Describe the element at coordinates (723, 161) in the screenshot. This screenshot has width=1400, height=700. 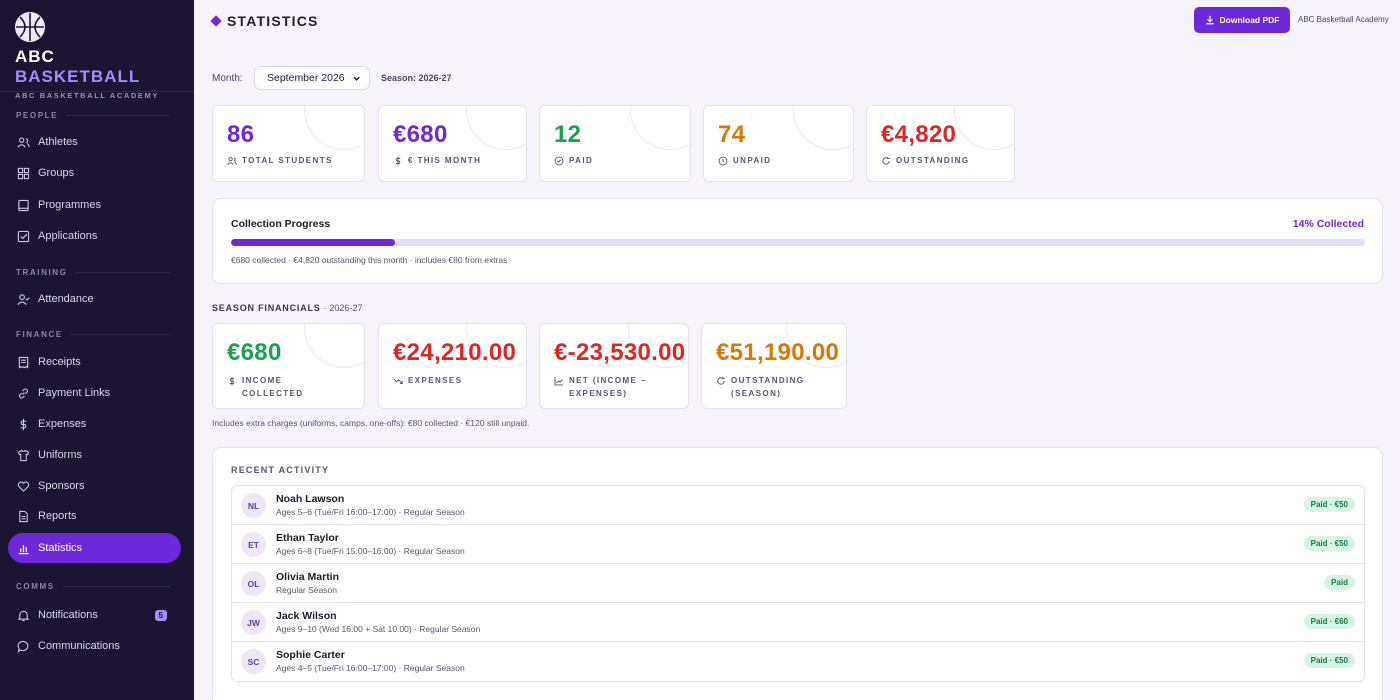
I see `clock-icon` at that location.